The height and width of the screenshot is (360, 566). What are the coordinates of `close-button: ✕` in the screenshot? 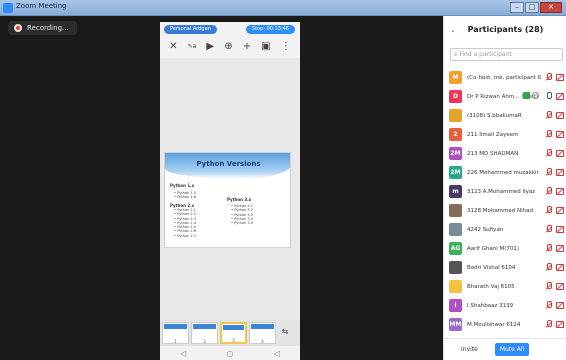 It's located at (551, 7).